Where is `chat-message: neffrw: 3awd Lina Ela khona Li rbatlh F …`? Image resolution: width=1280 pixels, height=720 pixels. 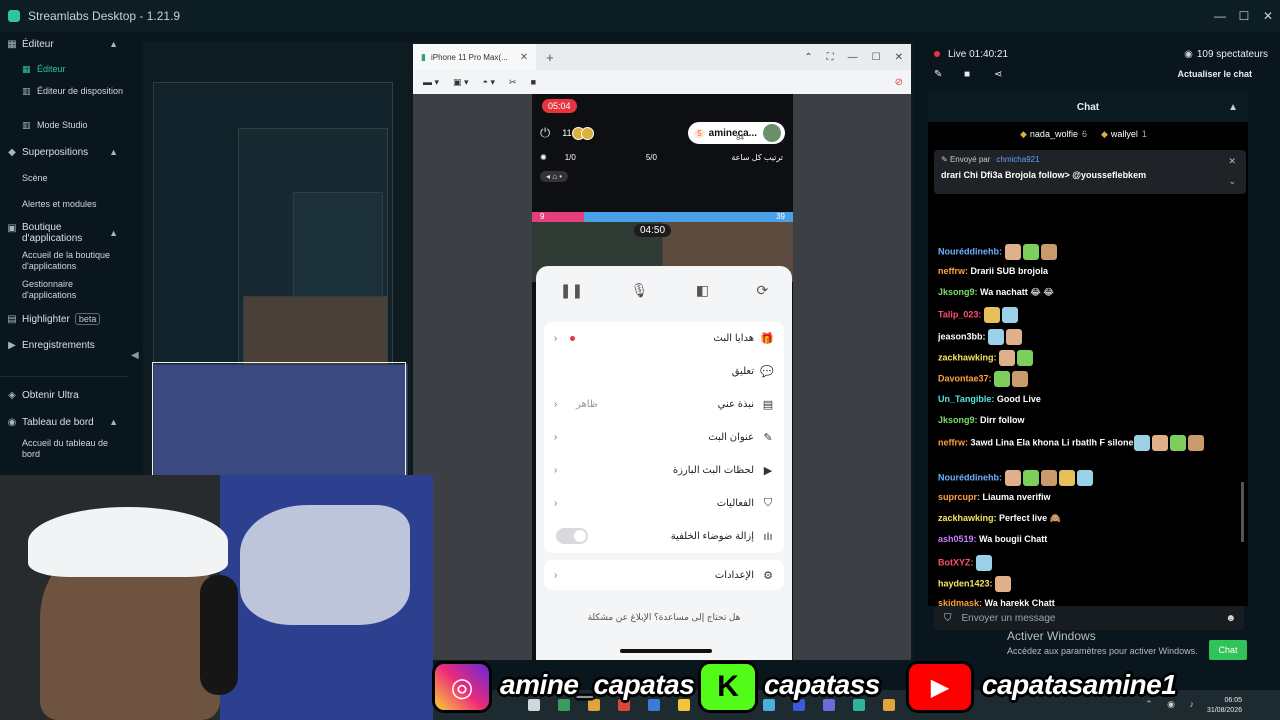
chat-message: neffrw: 3awd Lina Ela khona Li rbatlh F … is located at coordinates (1090, 443).